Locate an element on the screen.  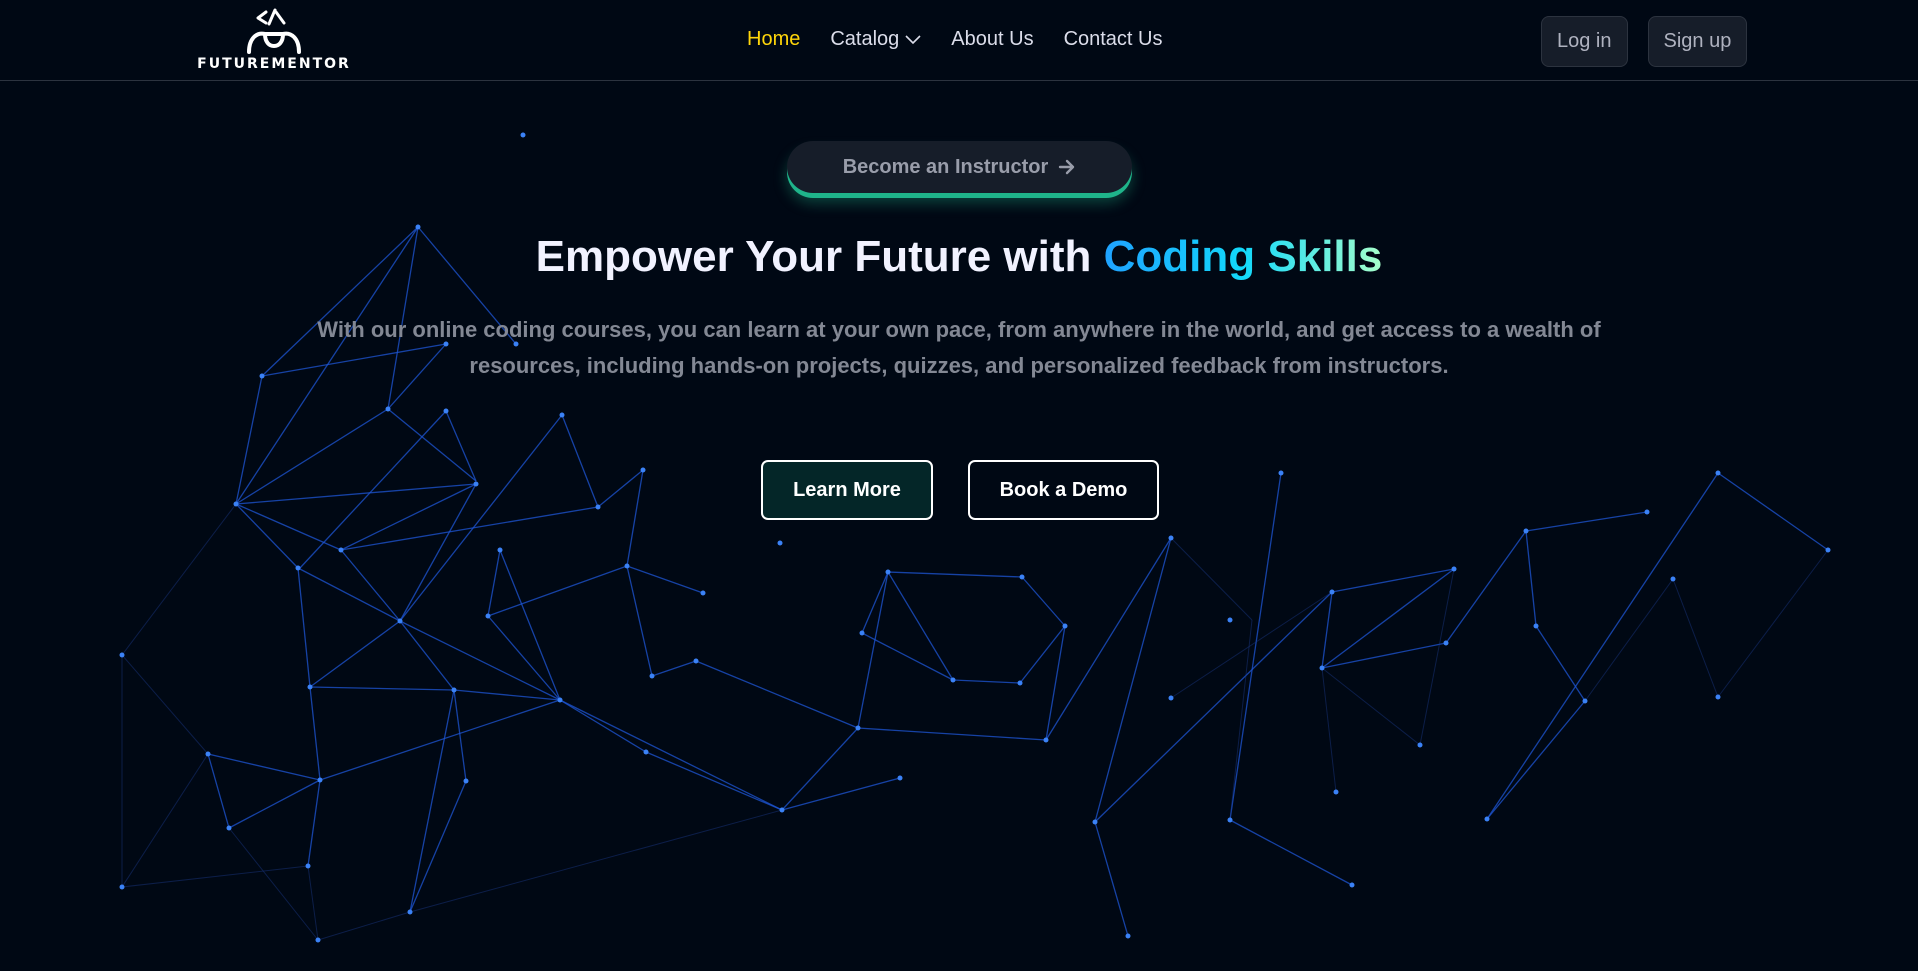
brand-name: FUTUREMENTOR is located at coordinates (274, 64).